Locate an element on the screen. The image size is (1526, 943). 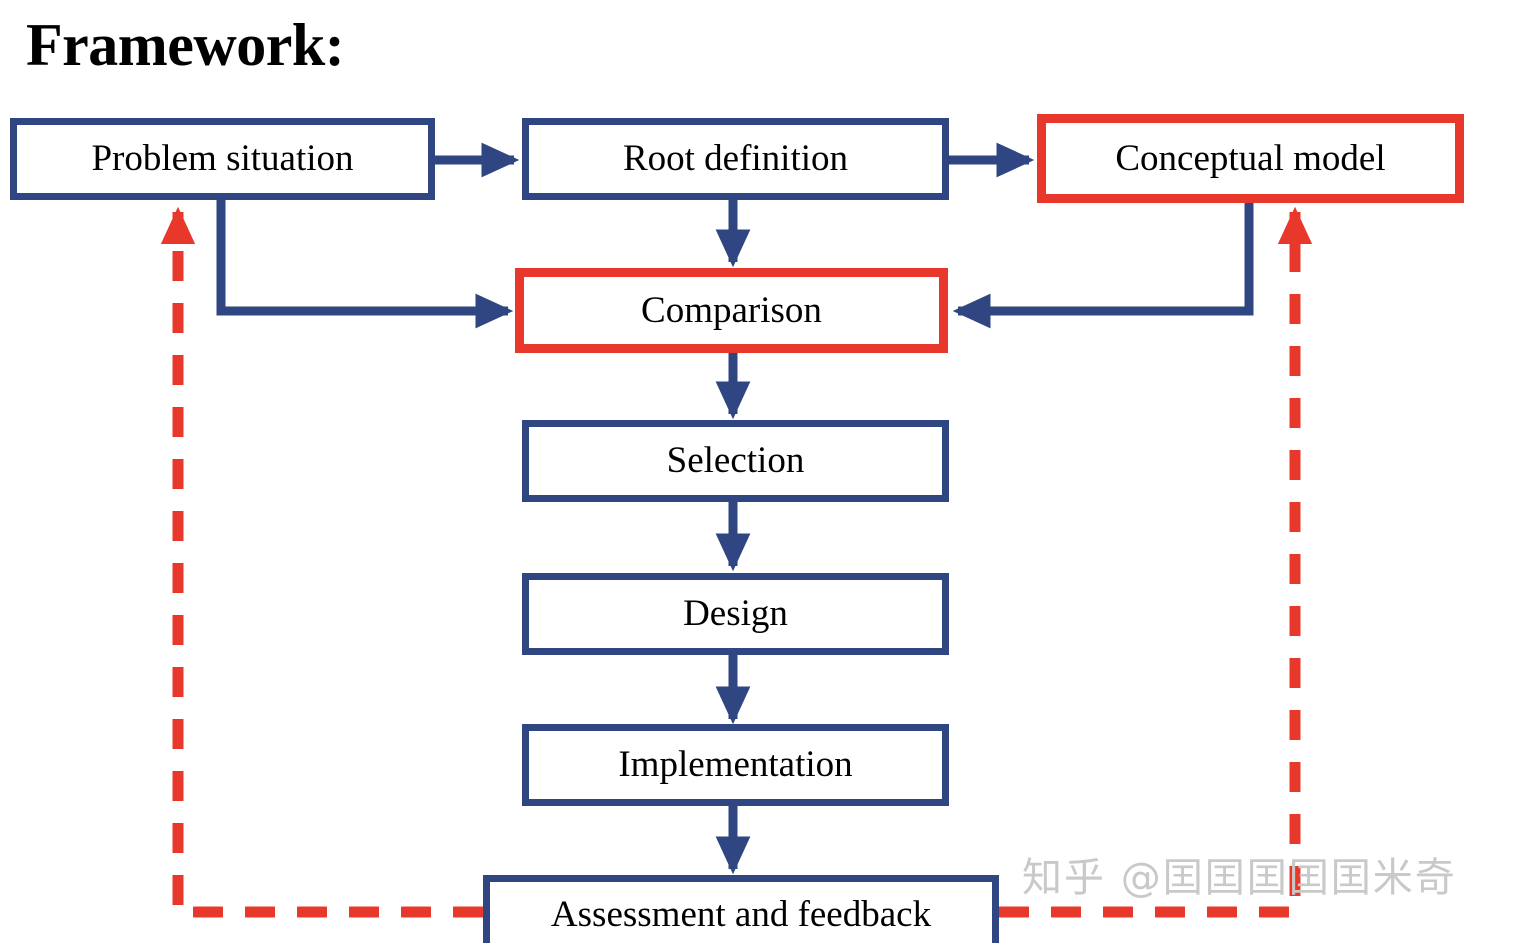
node-problem-situation: Problem situation is located at coordinates (222, 159).